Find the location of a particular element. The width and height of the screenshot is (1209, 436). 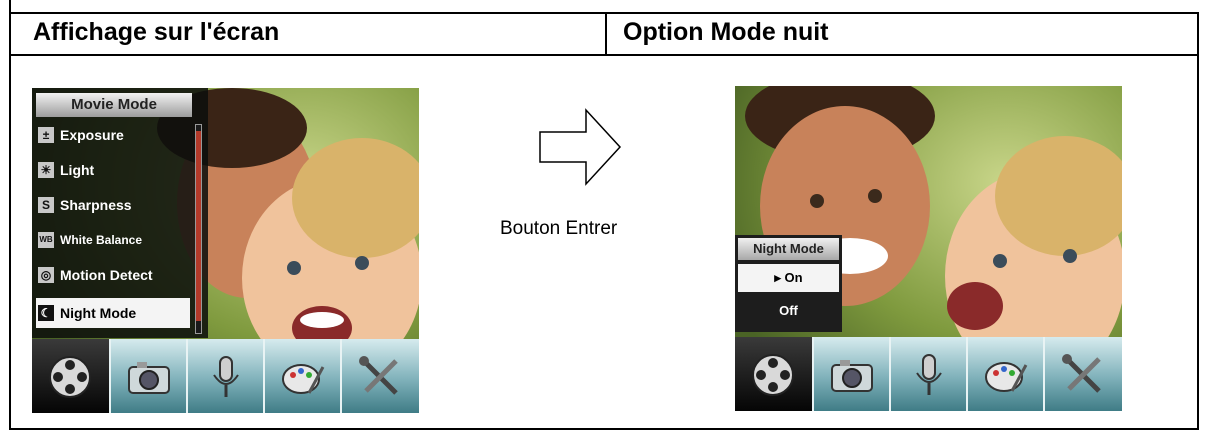

table-header-row: Affichage sur l'écran Option Mode nuit is located at coordinates (604, 35).